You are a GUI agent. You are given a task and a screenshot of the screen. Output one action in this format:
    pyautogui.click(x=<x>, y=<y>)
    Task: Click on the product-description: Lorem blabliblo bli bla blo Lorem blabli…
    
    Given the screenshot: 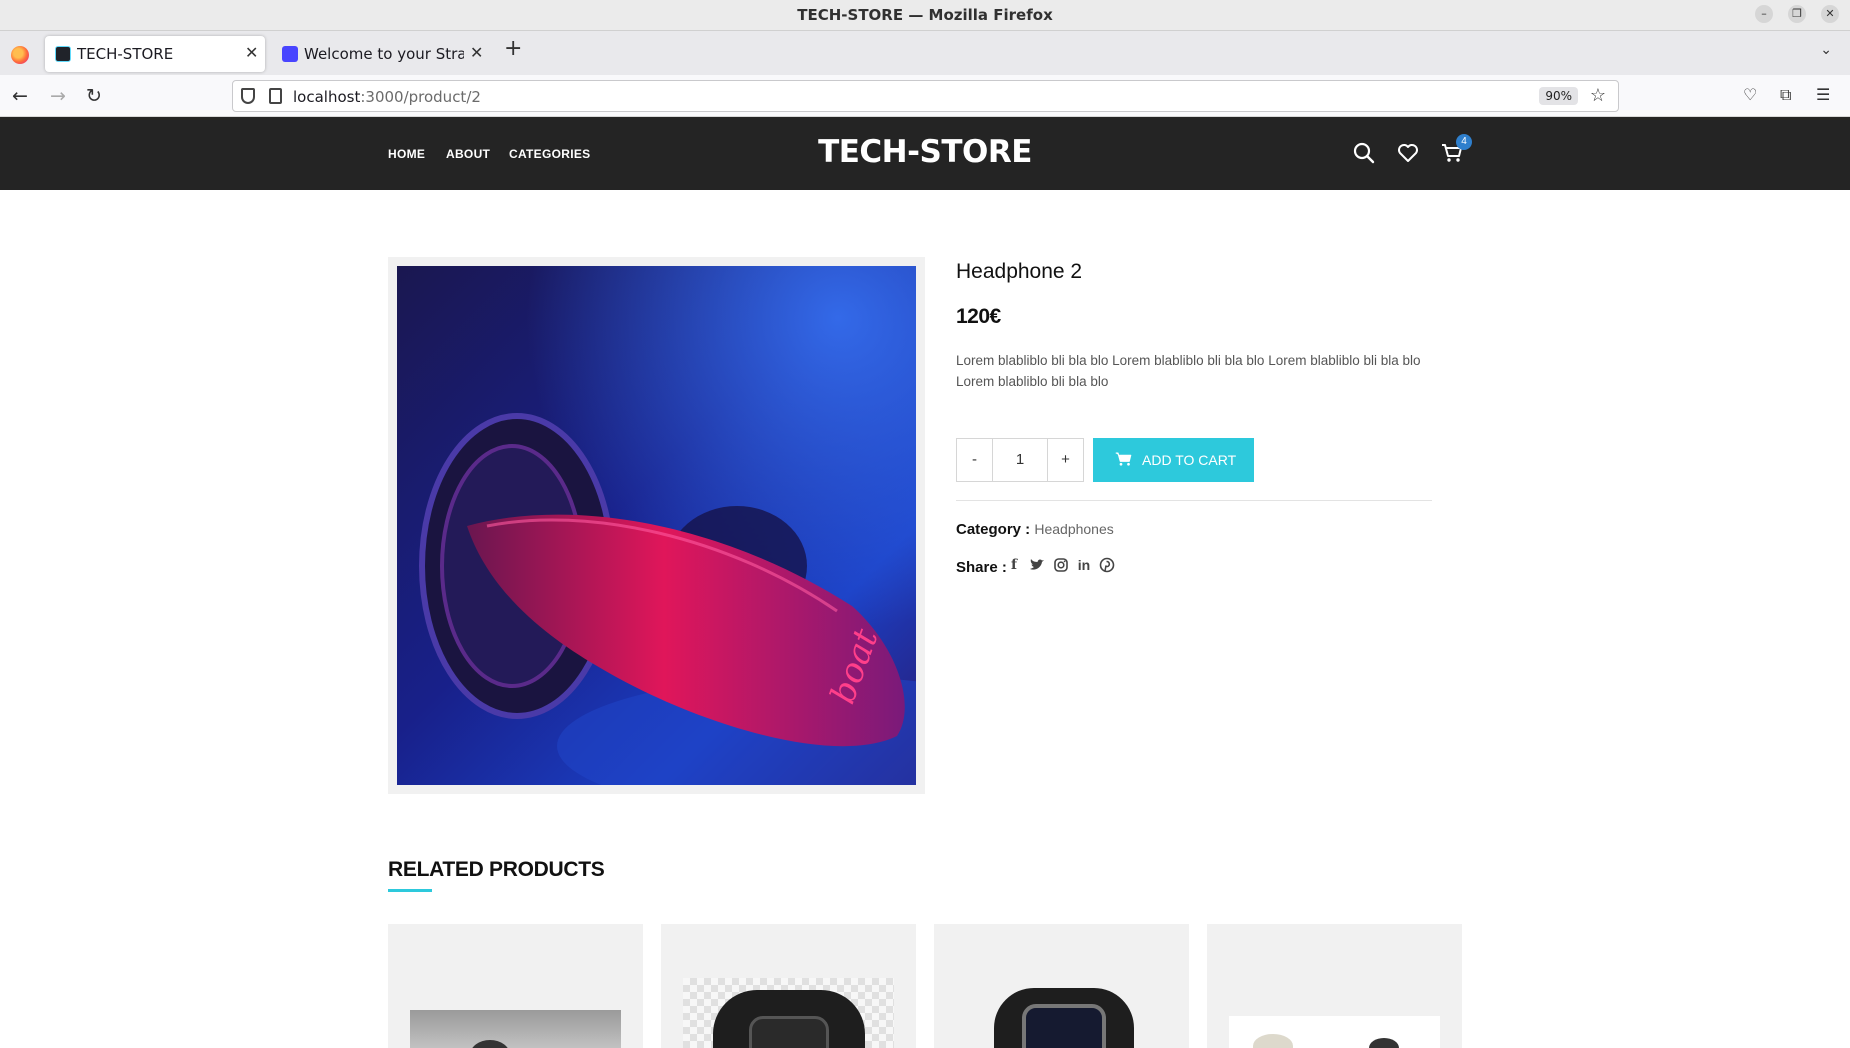 What is the action you would take?
    pyautogui.click(x=1188, y=371)
    